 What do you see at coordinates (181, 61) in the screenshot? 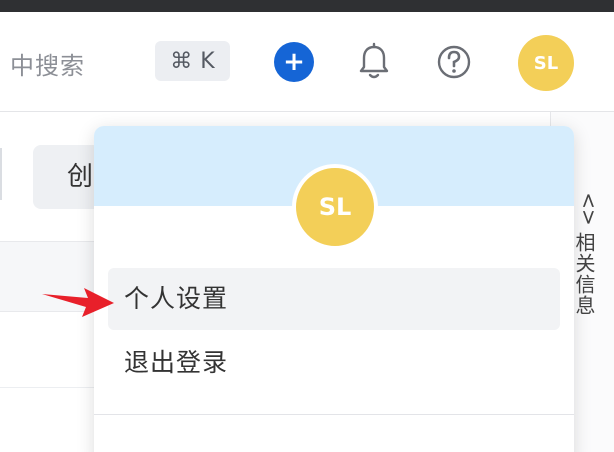
I see `command-icon: ⌘` at bounding box center [181, 61].